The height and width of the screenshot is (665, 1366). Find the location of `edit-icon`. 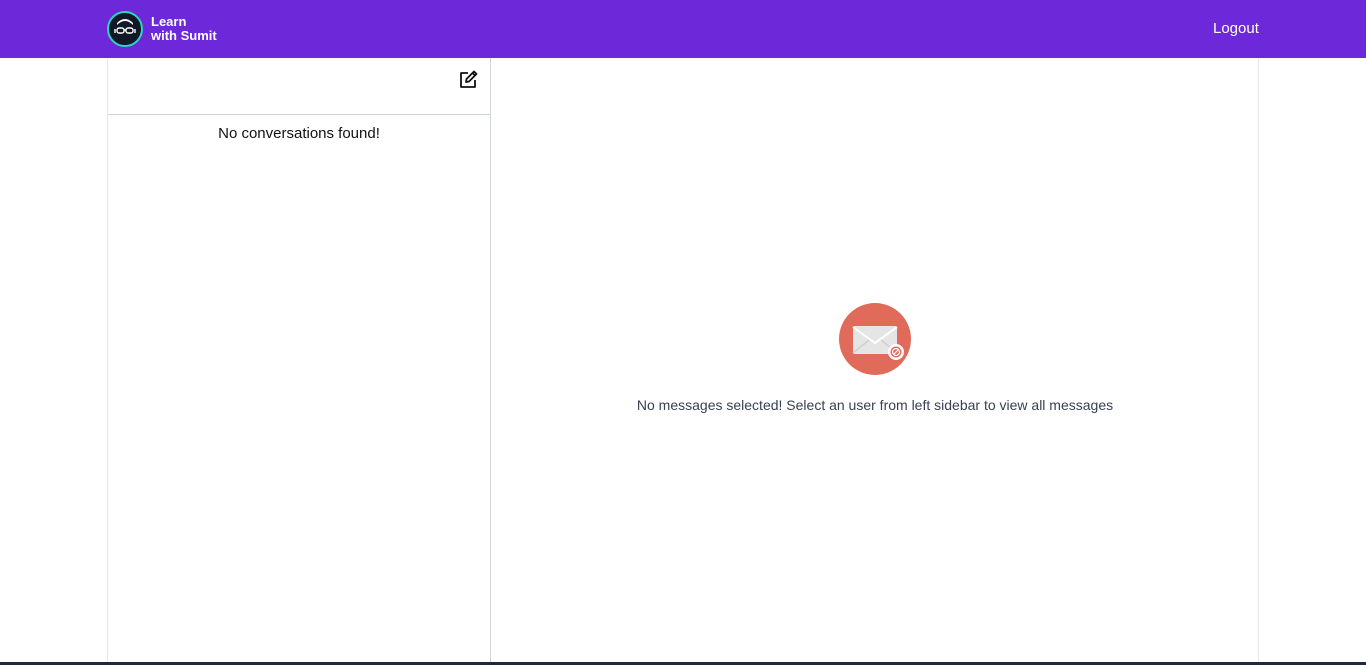

edit-icon is located at coordinates (468, 80).